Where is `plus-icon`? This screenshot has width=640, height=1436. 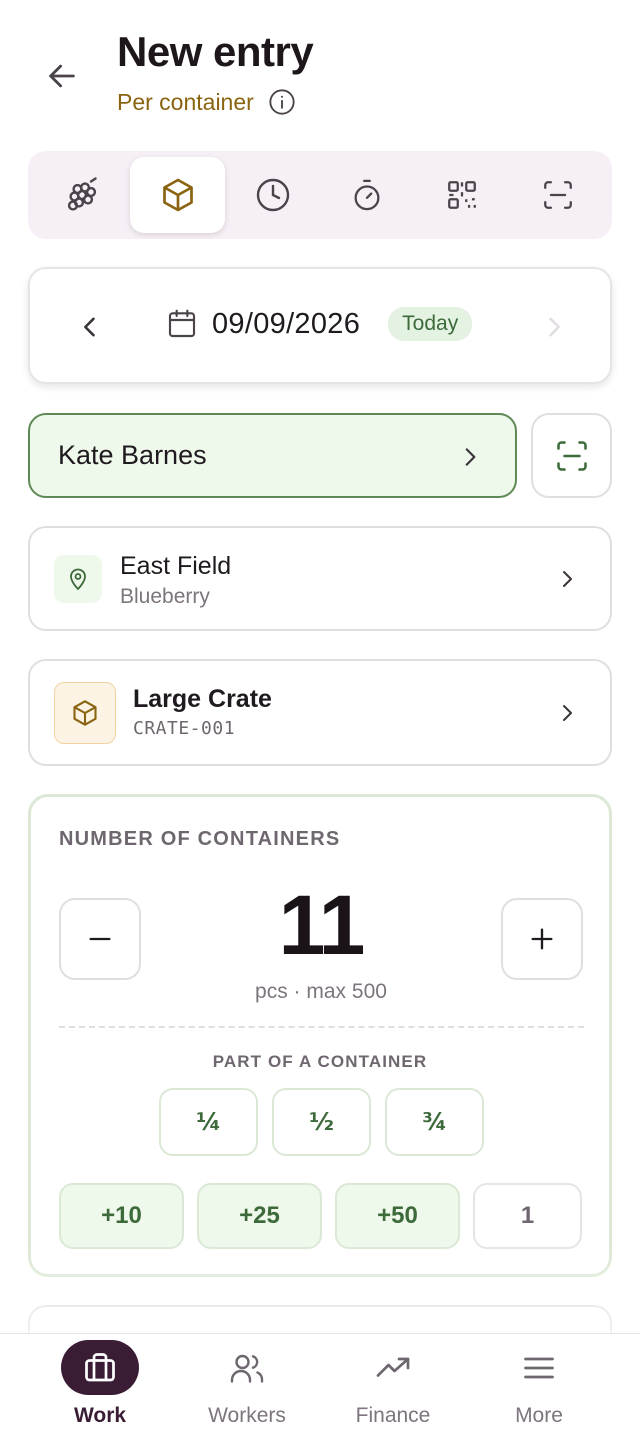
plus-icon is located at coordinates (542, 939).